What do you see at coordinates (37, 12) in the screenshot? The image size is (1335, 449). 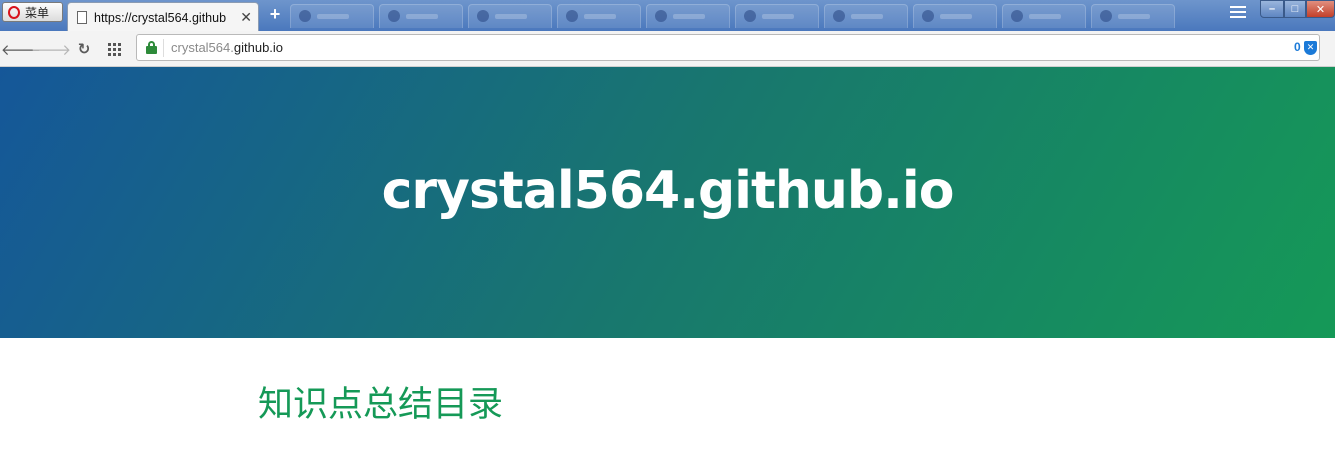 I see `menu-label: 菜单` at bounding box center [37, 12].